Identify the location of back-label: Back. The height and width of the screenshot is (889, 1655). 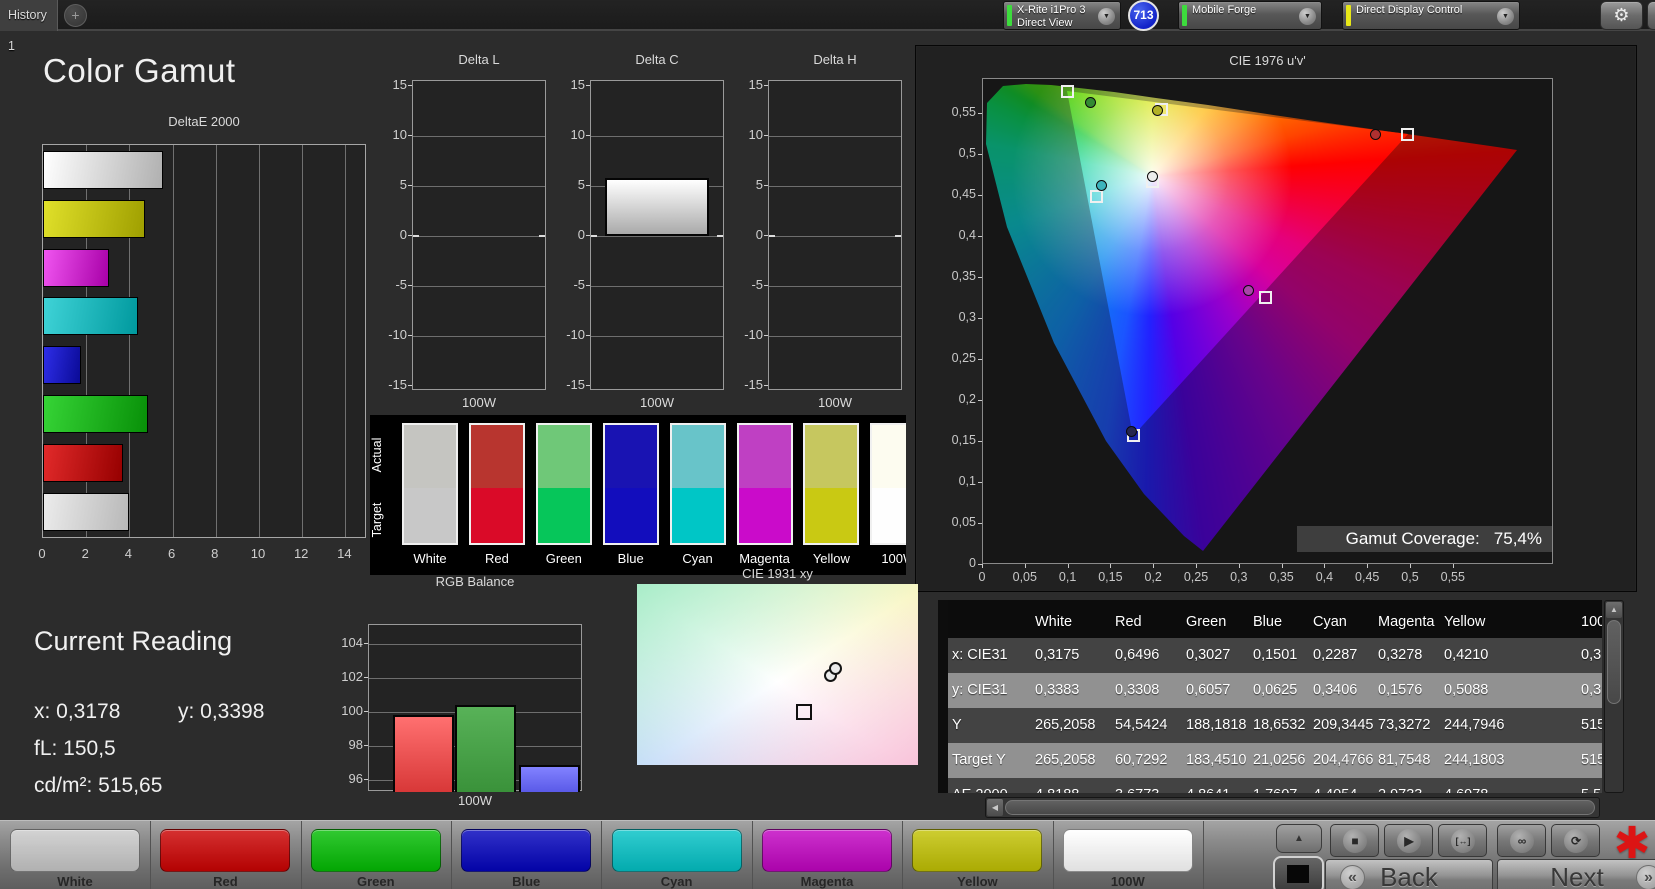
(1409, 875).